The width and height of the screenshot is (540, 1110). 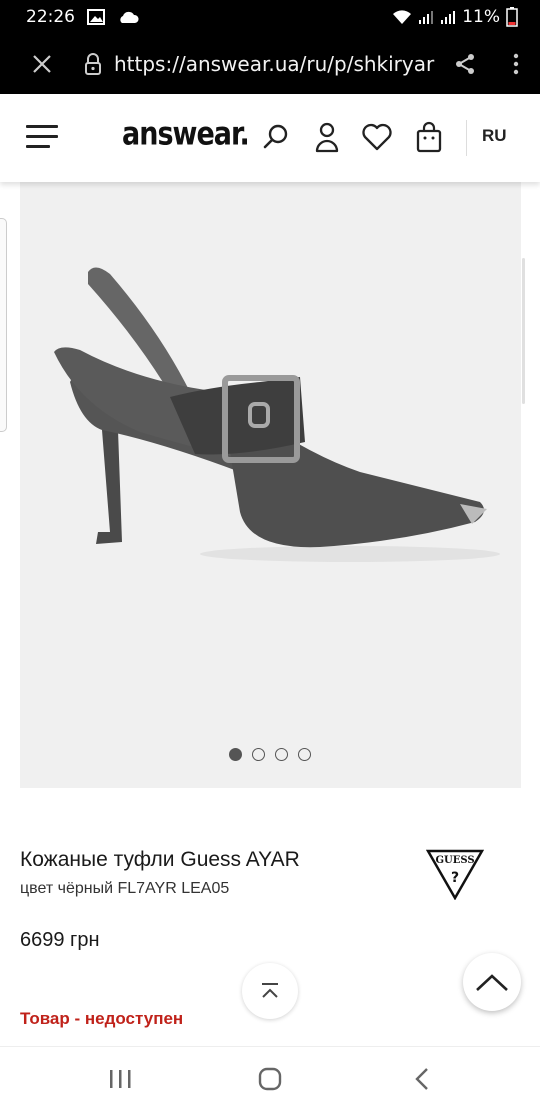 What do you see at coordinates (327, 137) in the screenshot?
I see `user-icon` at bounding box center [327, 137].